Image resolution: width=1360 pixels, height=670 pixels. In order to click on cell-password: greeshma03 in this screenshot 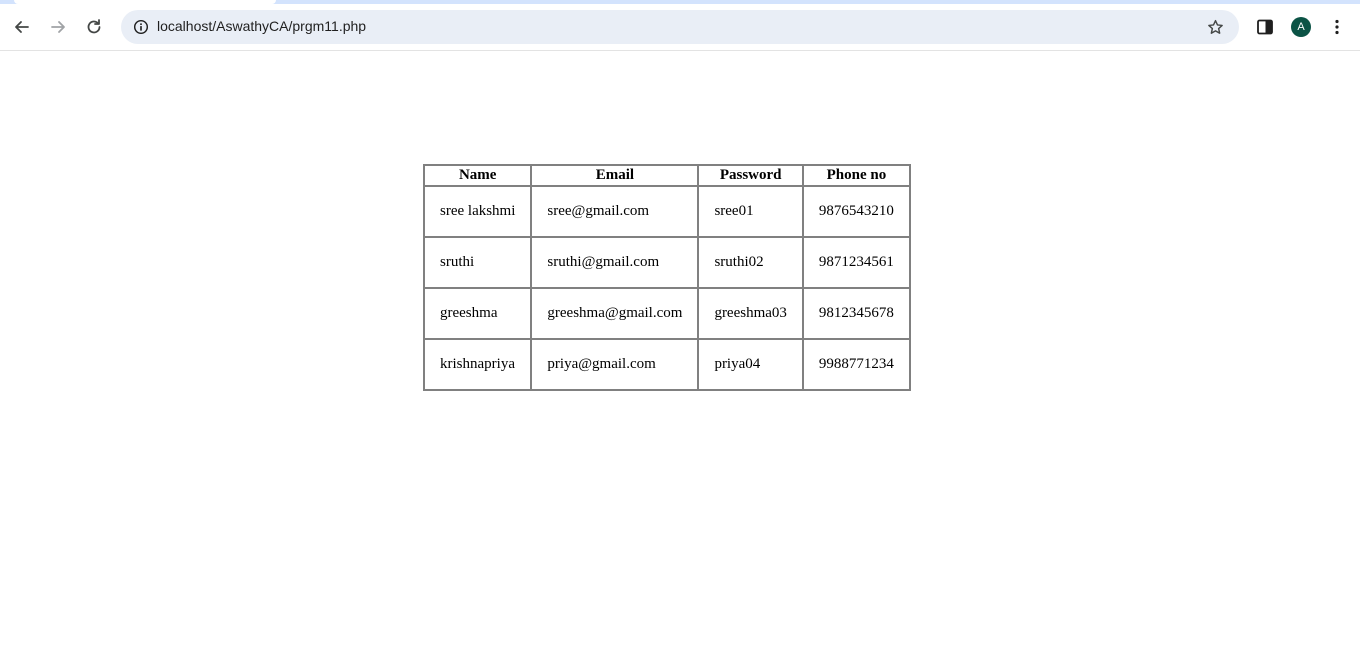, I will do `click(750, 313)`.